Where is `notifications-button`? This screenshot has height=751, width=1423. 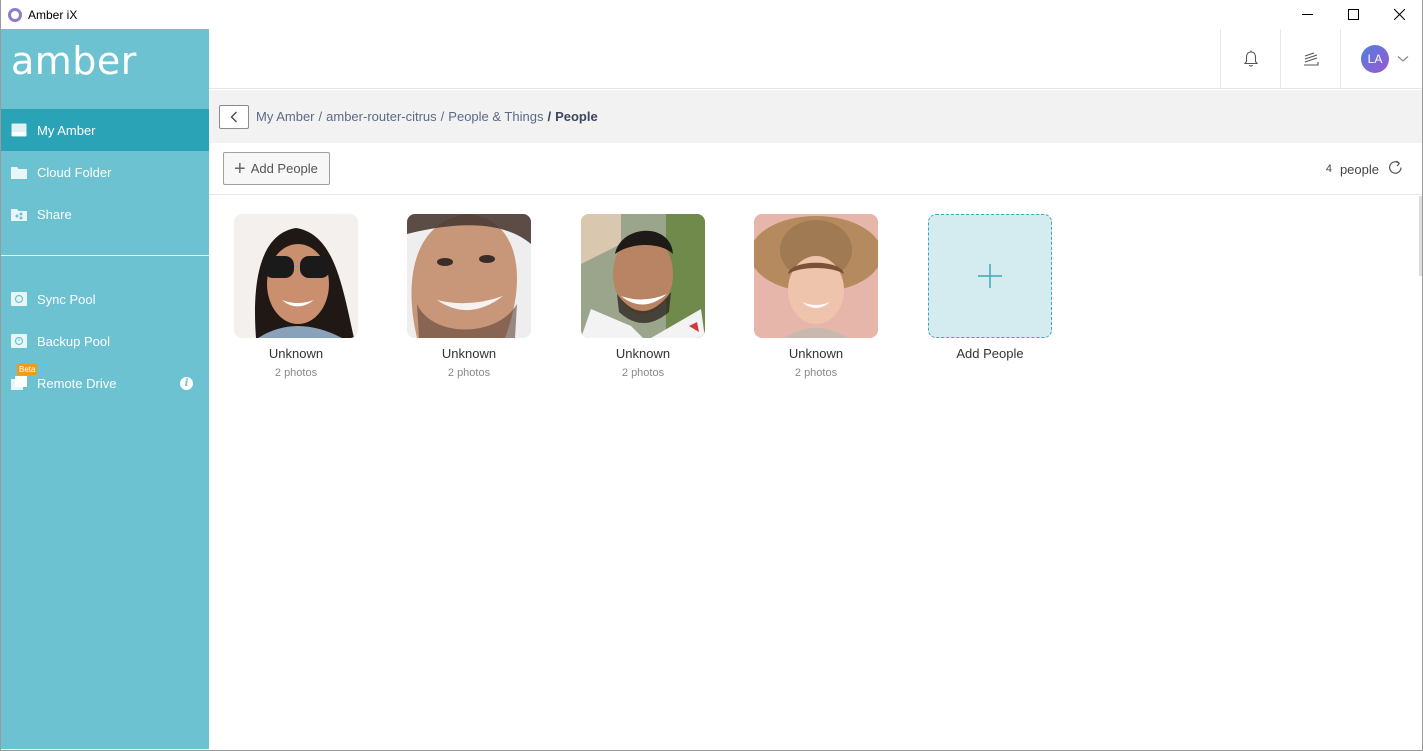 notifications-button is located at coordinates (1250, 59).